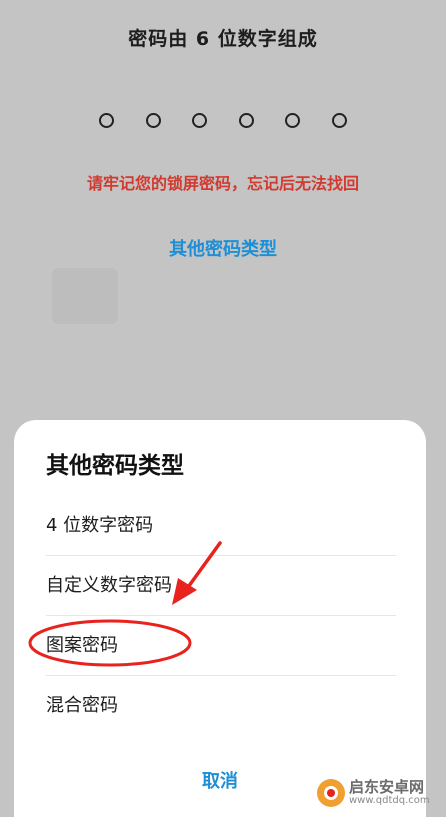 The height and width of the screenshot is (817, 446). I want to click on option-4-digit: 4 位数字密码, so click(221, 526).